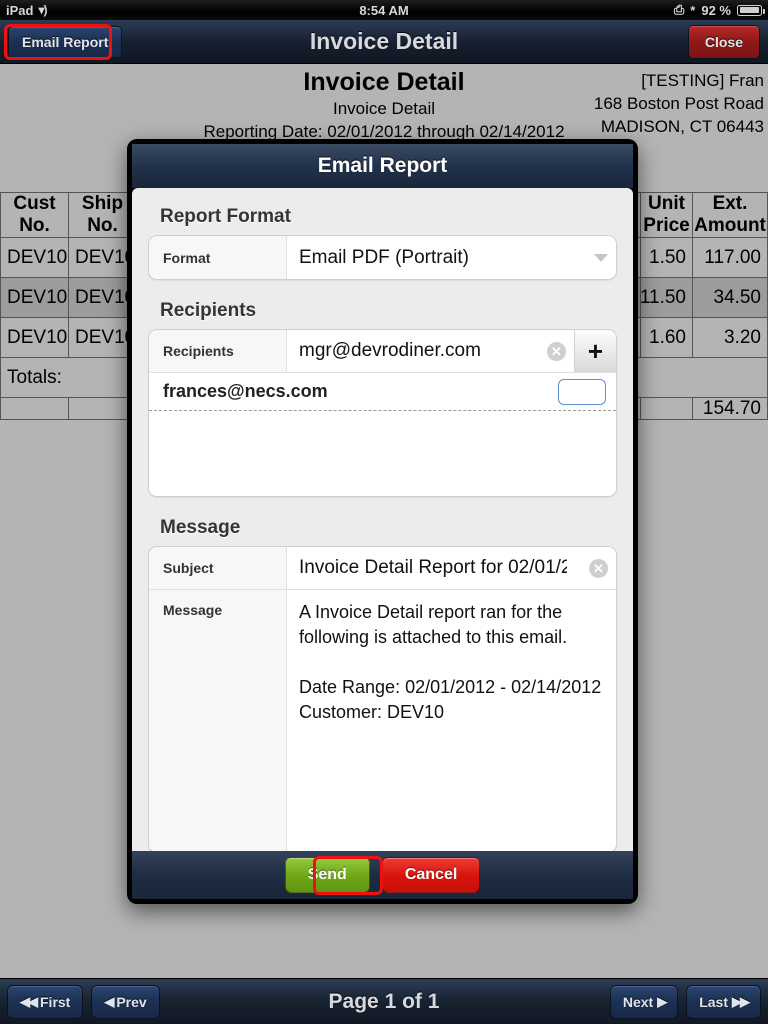 Image resolution: width=768 pixels, height=1024 pixels. Describe the element at coordinates (730, 225) in the screenshot. I see `header-line-2: Amount` at that location.